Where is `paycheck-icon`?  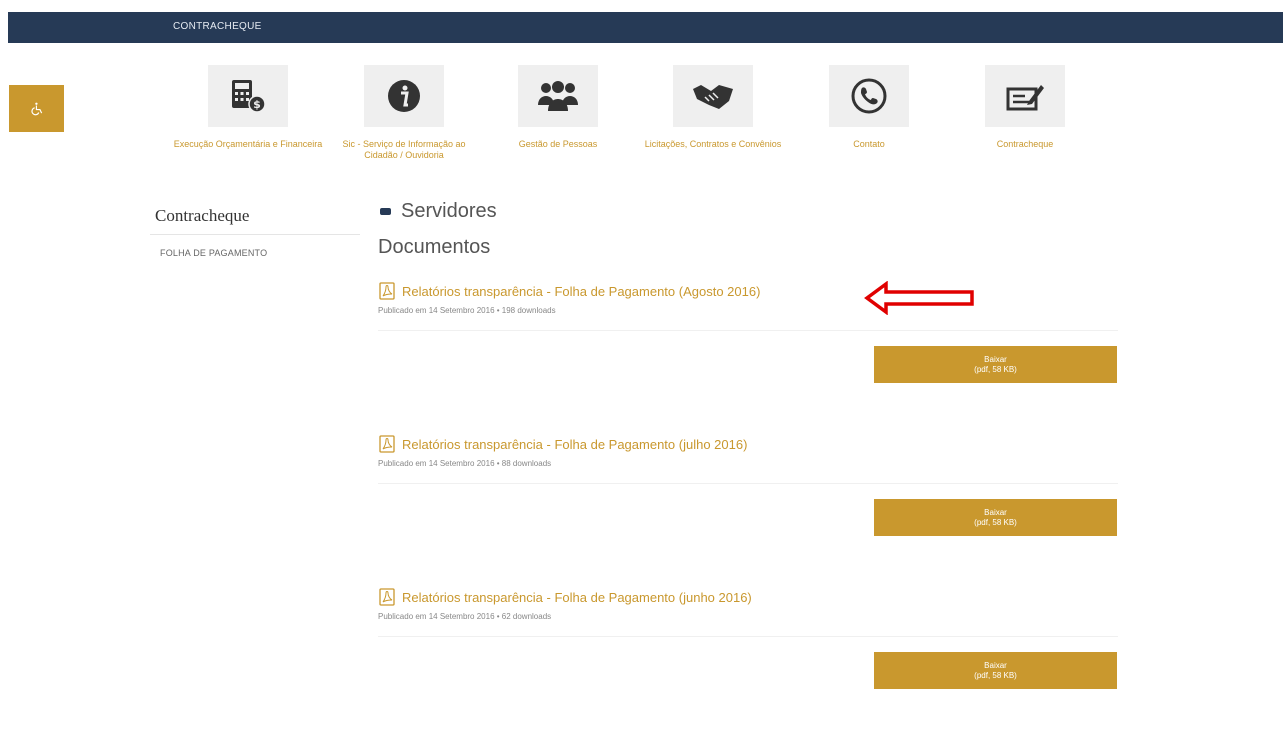 paycheck-icon is located at coordinates (1025, 98).